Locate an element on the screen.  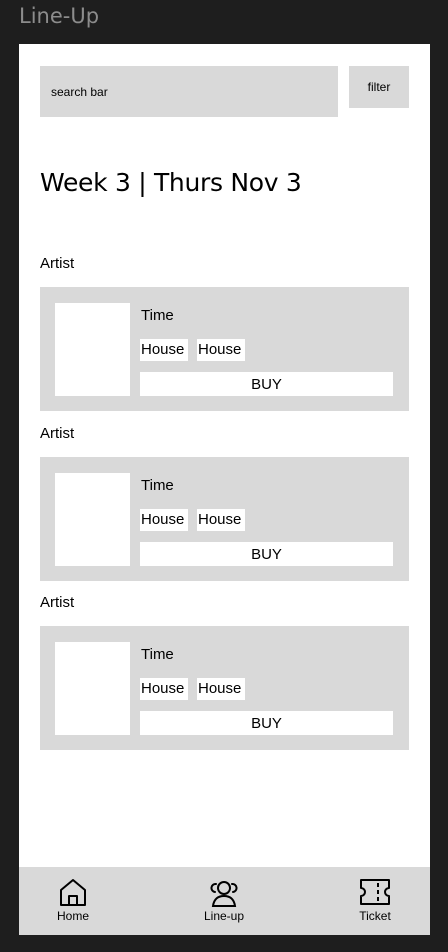
search-placeholder: search bar is located at coordinates (79, 91).